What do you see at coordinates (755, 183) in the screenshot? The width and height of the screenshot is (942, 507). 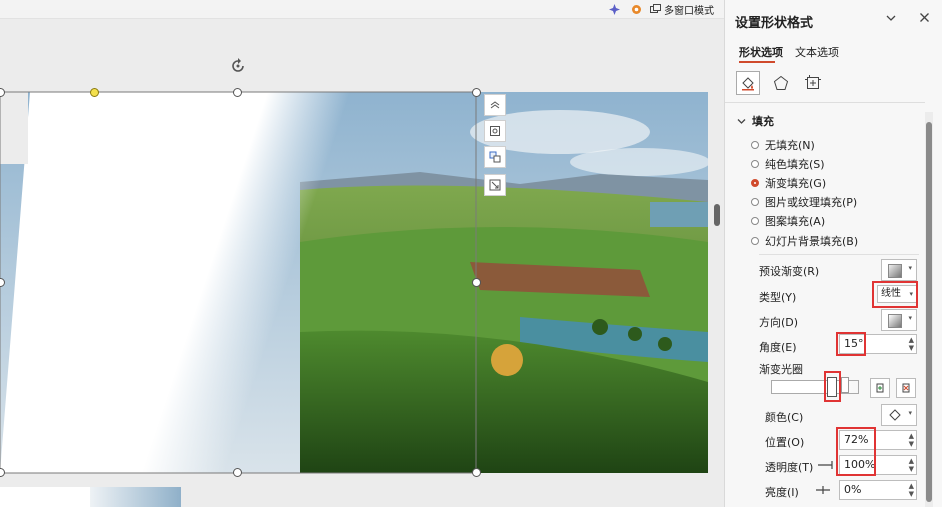 I see `radio-selected` at bounding box center [755, 183].